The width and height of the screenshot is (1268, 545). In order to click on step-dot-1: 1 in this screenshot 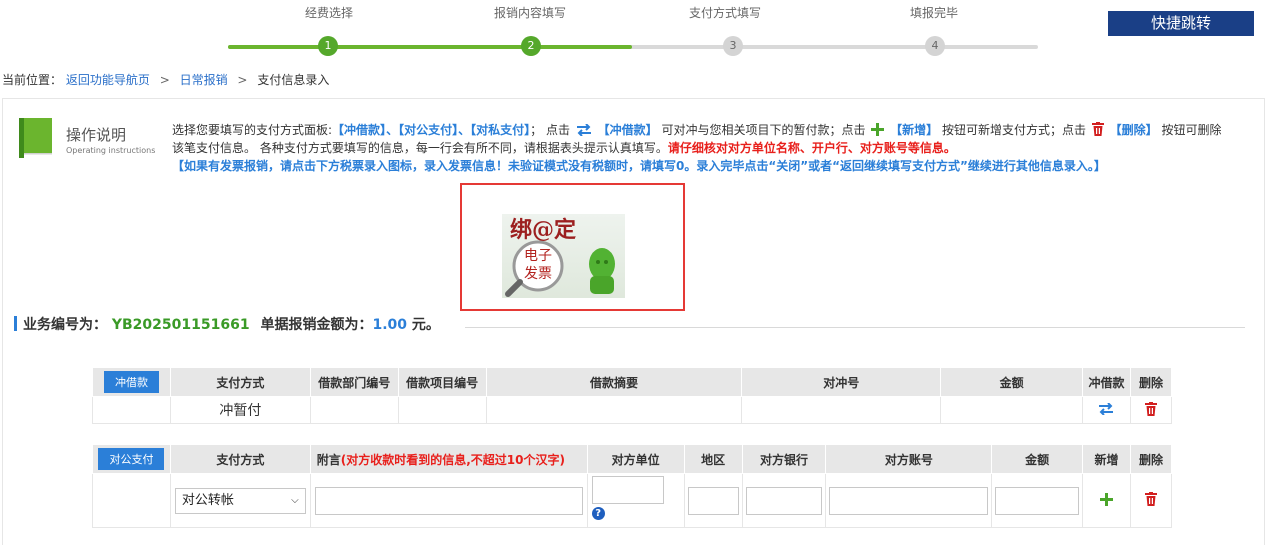, I will do `click(328, 46)`.